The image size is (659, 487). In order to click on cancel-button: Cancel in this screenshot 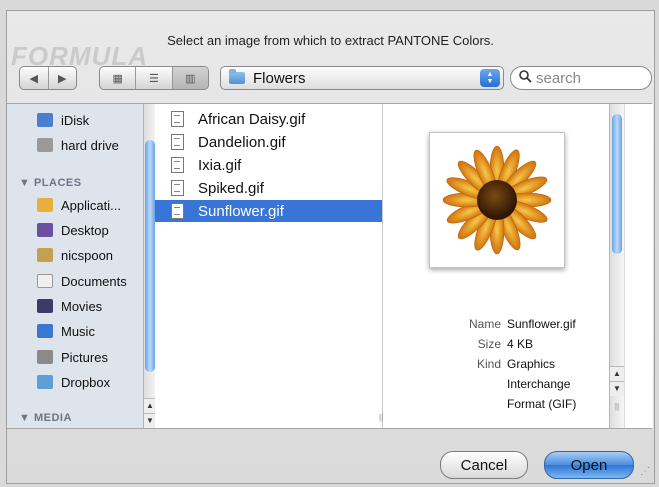, I will do `click(484, 465)`.